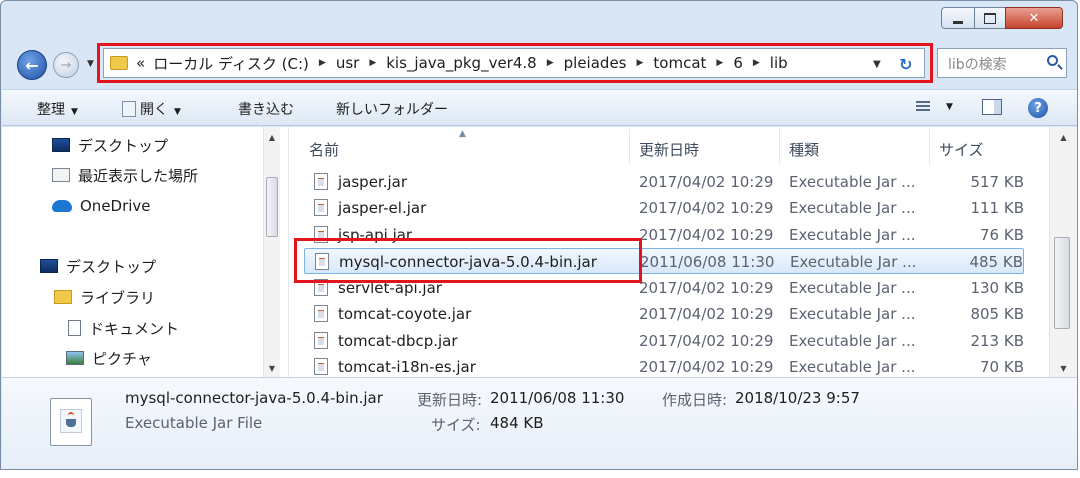 Image resolution: width=1080 pixels, height=478 pixels. What do you see at coordinates (101, 206) in the screenshot?
I see `nav-item-onedrive: OneDrive` at bounding box center [101, 206].